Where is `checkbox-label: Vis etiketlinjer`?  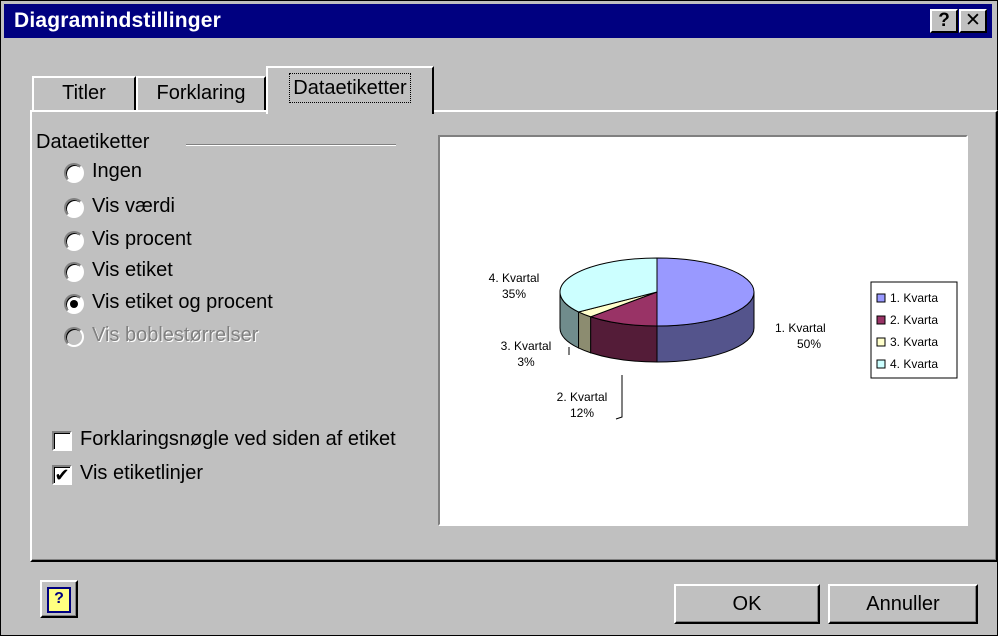
checkbox-label: Vis etiketlinjer is located at coordinates (142, 473).